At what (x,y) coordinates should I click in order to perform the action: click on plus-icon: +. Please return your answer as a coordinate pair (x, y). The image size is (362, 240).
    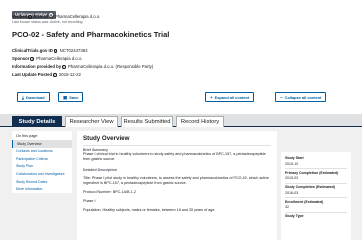
    Looking at the image, I should click on (211, 97).